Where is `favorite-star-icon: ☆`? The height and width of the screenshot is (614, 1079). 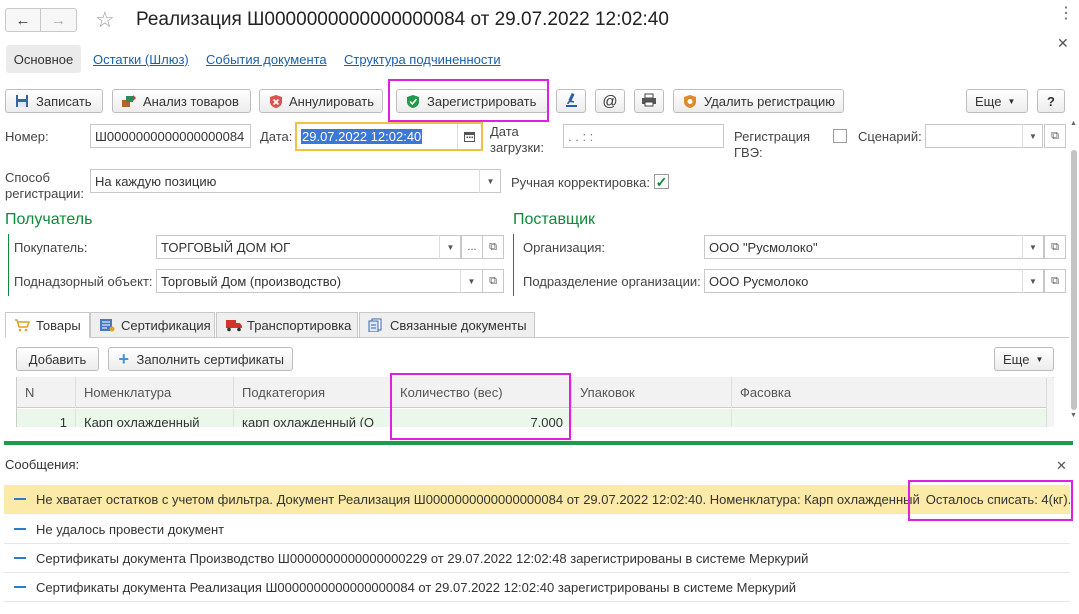 favorite-star-icon: ☆ is located at coordinates (105, 20).